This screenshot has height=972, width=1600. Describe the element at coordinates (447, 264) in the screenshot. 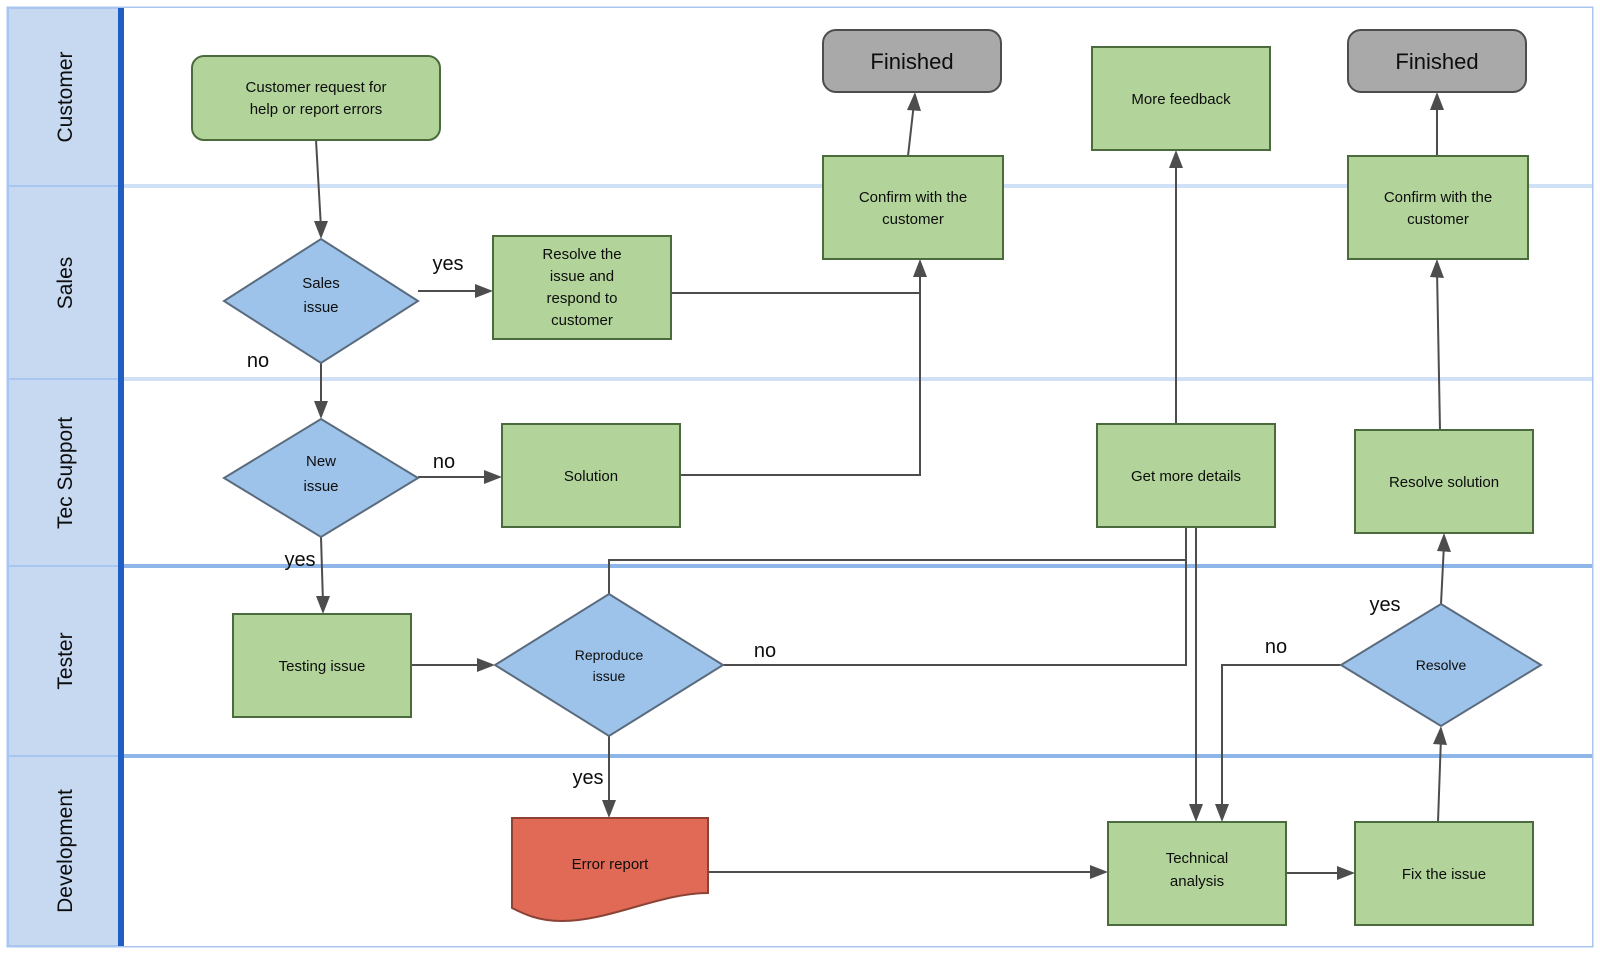

I see `edge-label-sales-yes: yes` at that location.